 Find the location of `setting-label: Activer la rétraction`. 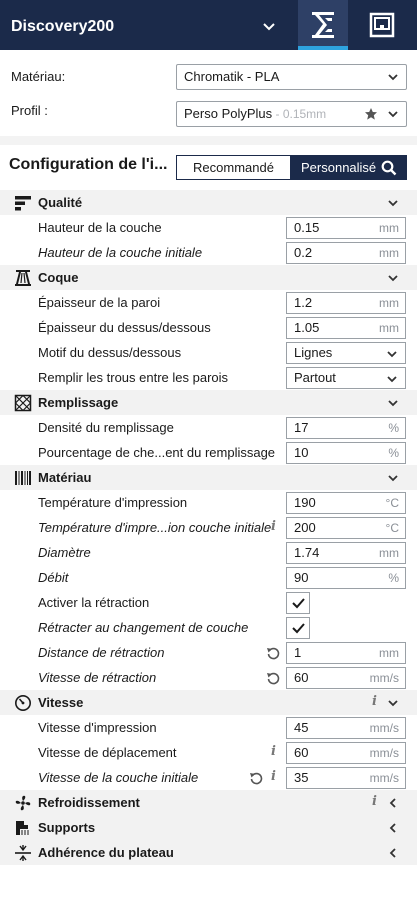

setting-label: Activer la rétraction is located at coordinates (94, 602).